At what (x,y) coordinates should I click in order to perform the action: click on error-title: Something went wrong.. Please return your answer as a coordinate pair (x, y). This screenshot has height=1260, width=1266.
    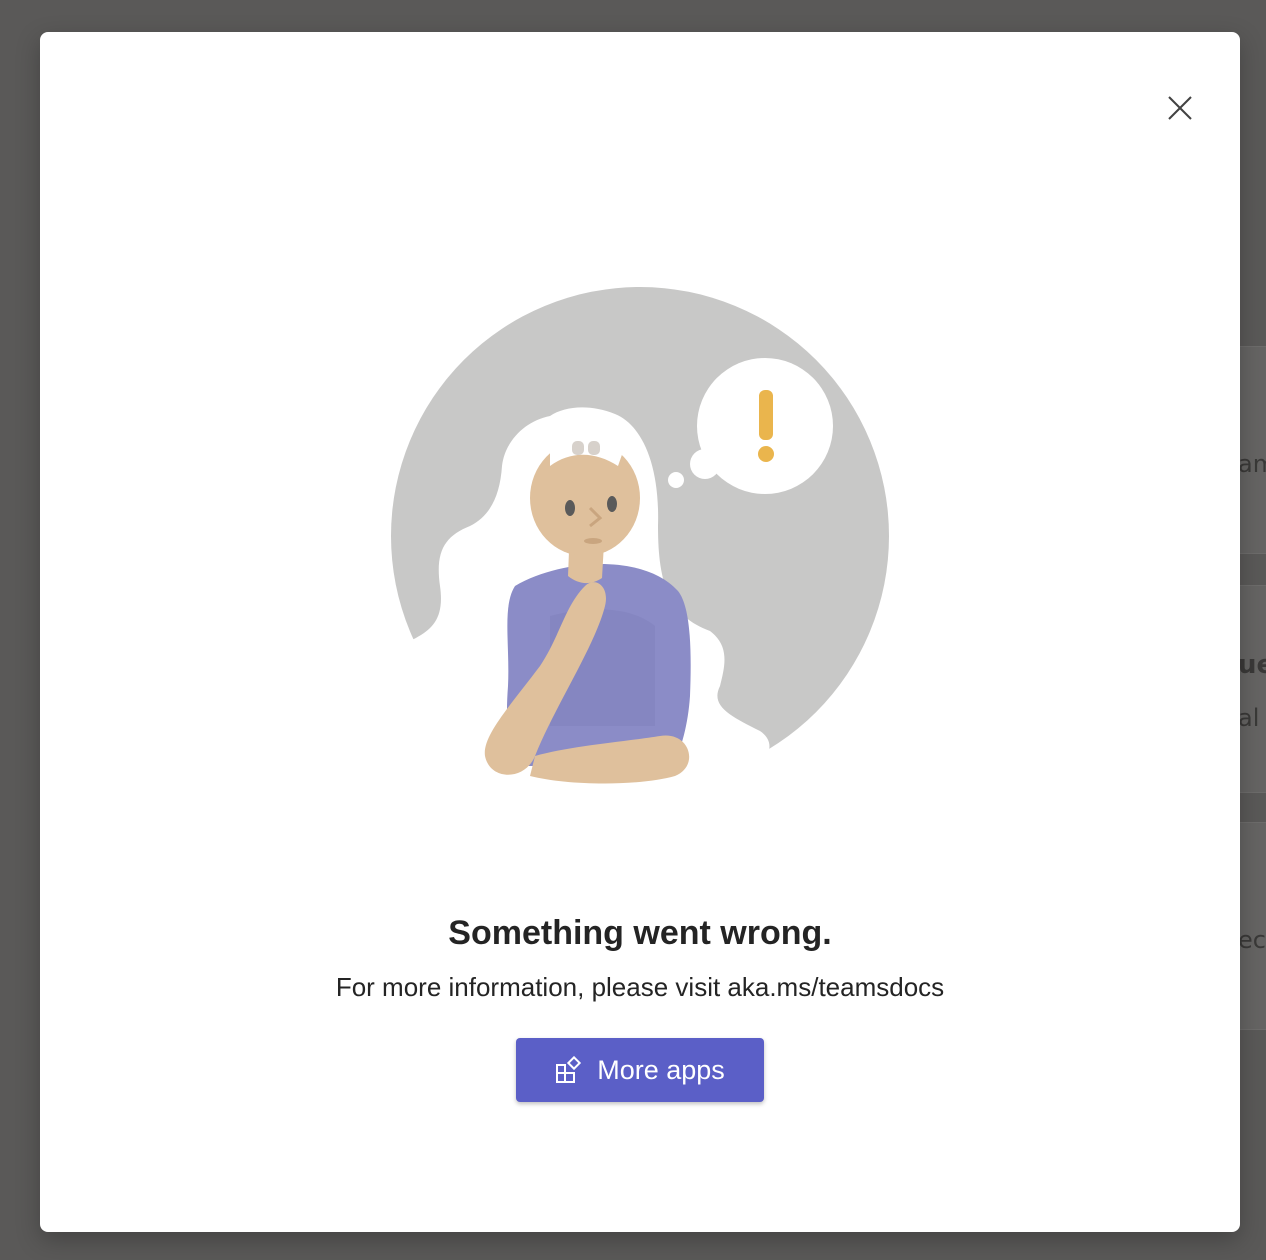
    Looking at the image, I should click on (640, 933).